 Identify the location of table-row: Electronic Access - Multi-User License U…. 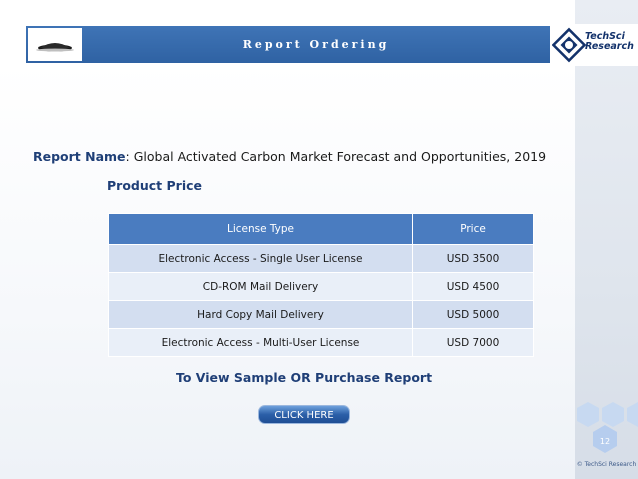
(321, 342).